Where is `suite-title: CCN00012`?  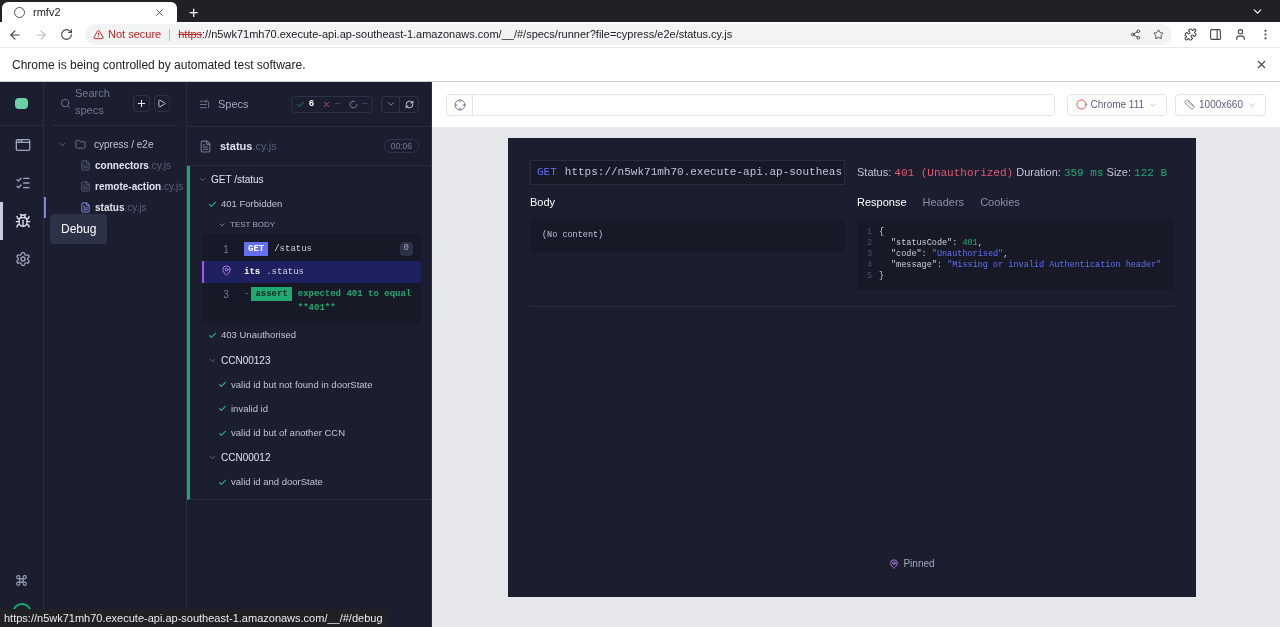 suite-title: CCN00012 is located at coordinates (246, 458).